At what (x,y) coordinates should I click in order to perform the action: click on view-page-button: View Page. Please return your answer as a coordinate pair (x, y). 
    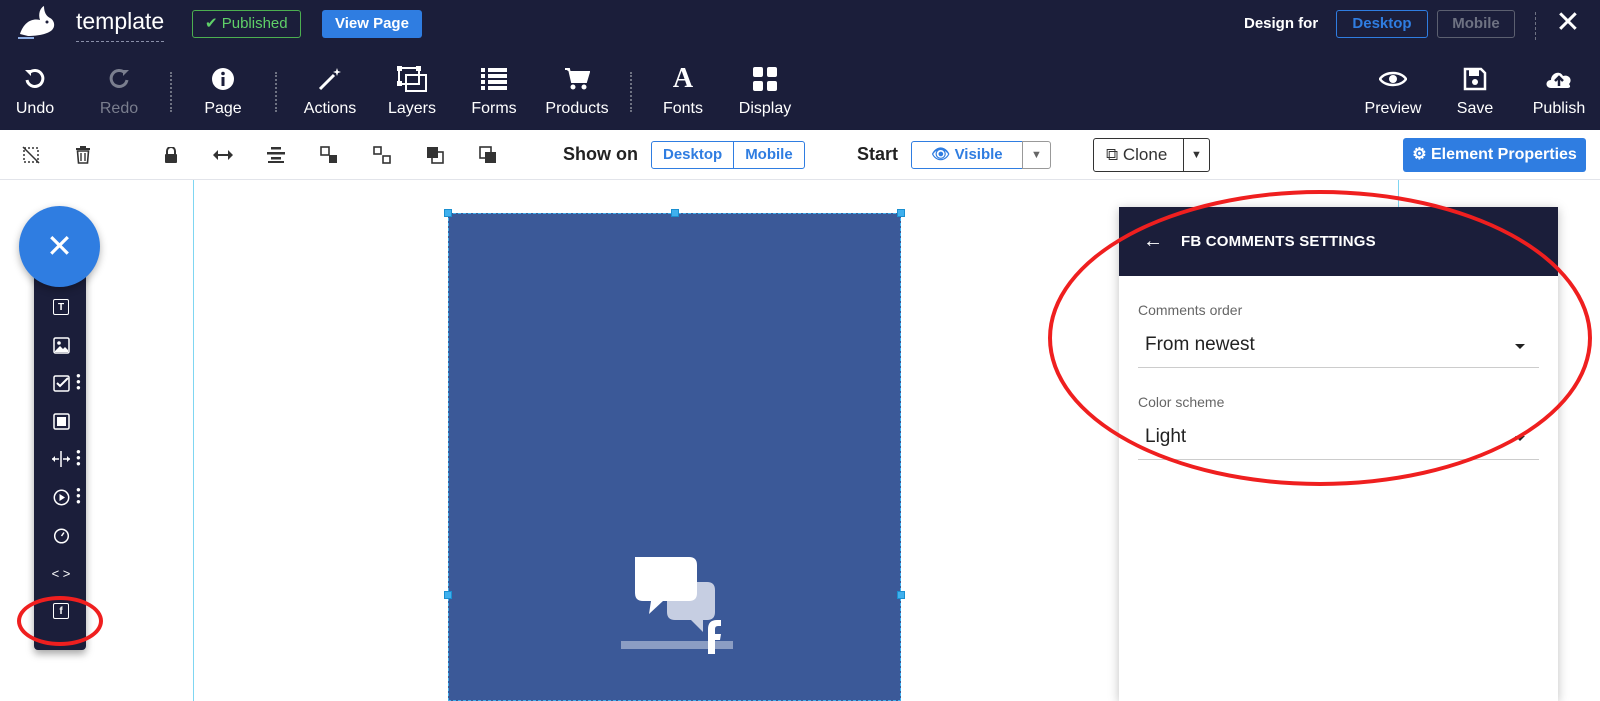
    Looking at the image, I should click on (372, 24).